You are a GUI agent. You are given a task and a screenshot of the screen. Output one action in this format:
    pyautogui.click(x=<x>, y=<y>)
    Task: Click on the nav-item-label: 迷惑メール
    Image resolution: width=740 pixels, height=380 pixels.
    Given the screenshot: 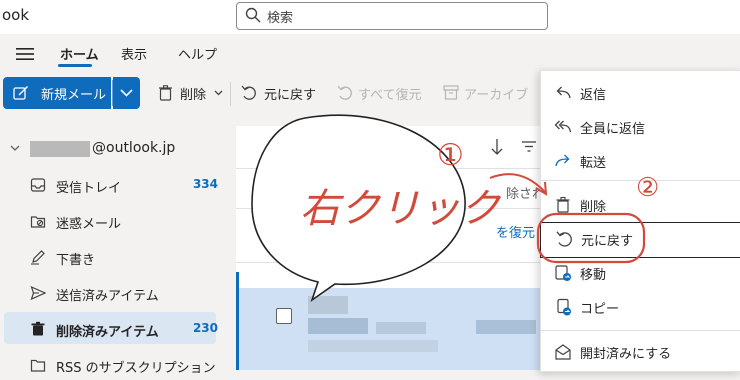 What is the action you would take?
    pyautogui.click(x=89, y=224)
    